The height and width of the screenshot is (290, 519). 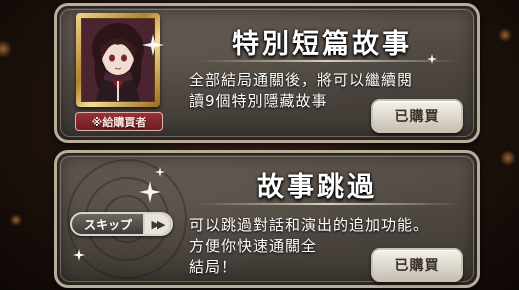 What do you see at coordinates (157, 224) in the screenshot?
I see `fast-forward-icon: ▶▶` at bounding box center [157, 224].